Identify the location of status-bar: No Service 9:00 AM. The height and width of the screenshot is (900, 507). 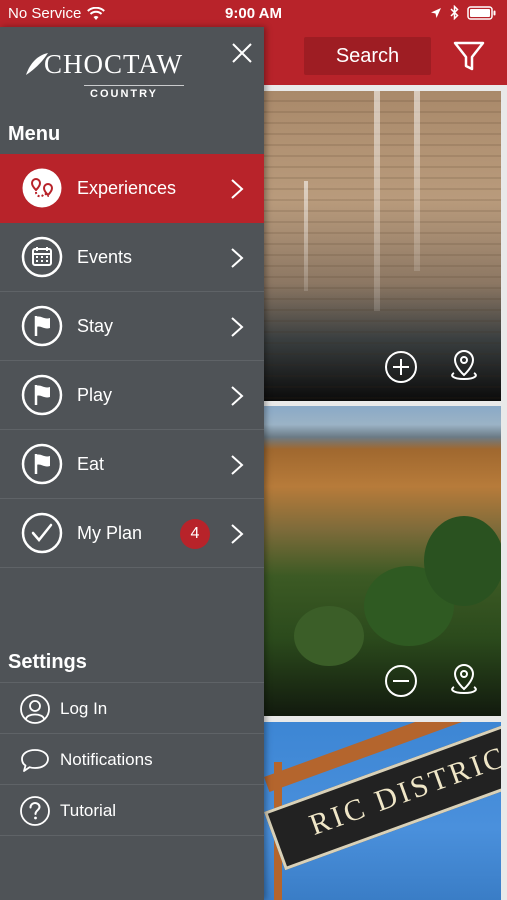
(253, 13).